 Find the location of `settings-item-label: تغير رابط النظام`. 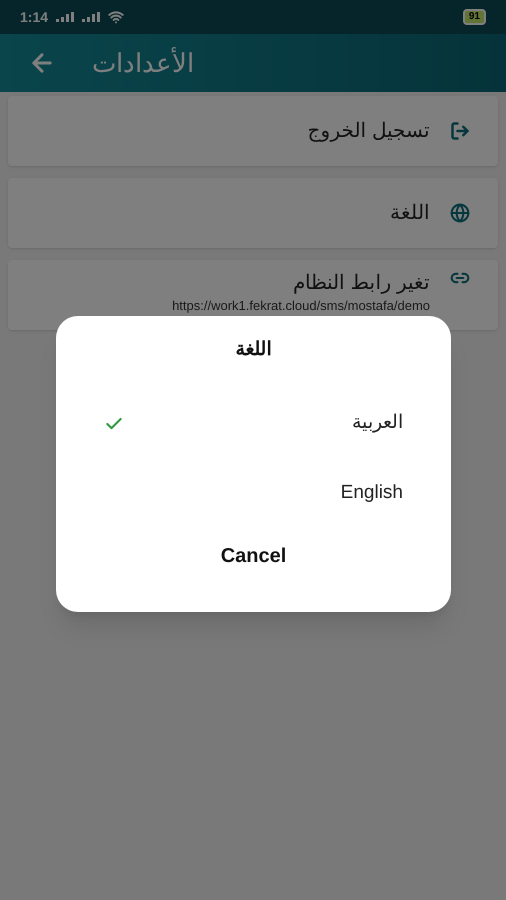

settings-item-label: تغير رابط النظام is located at coordinates (361, 283).